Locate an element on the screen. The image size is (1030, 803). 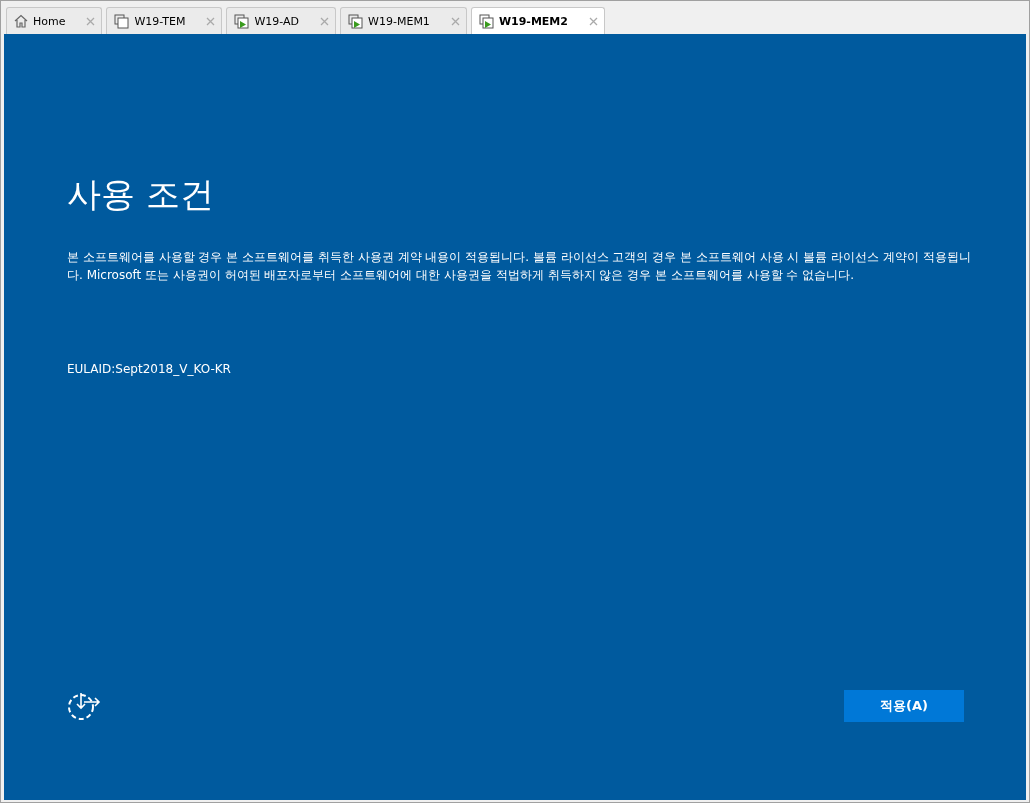
tab: Home is located at coordinates (54, 20).